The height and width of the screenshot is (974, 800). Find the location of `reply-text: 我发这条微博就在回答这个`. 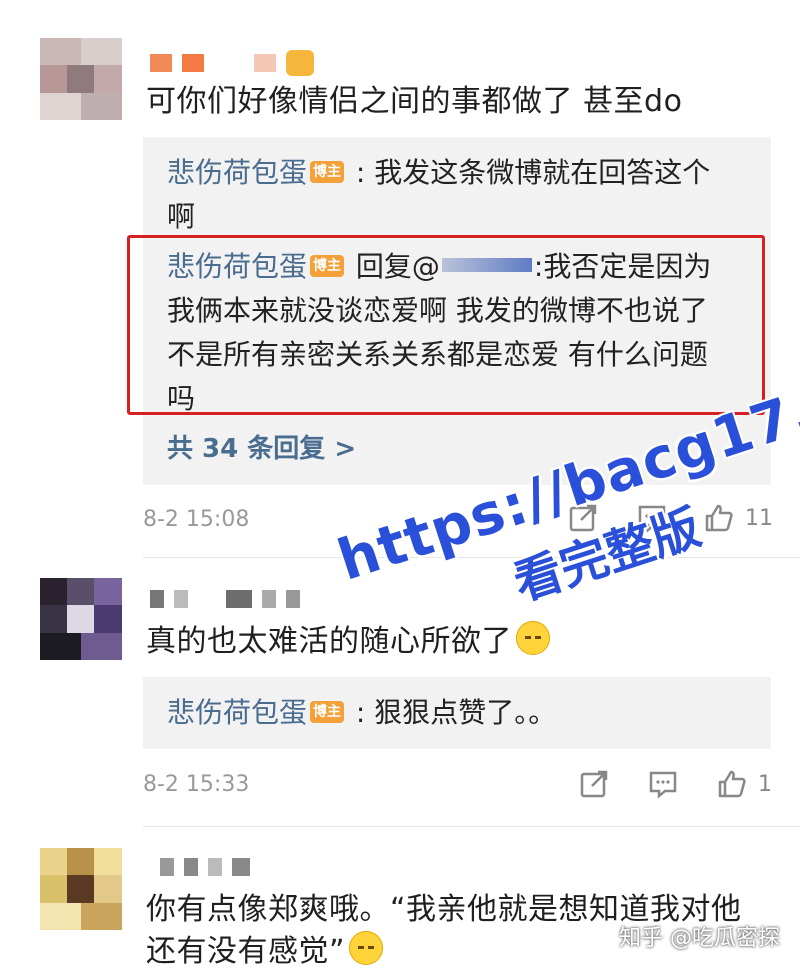

reply-text: 我发这条微博就在回答这个 is located at coordinates (542, 172).